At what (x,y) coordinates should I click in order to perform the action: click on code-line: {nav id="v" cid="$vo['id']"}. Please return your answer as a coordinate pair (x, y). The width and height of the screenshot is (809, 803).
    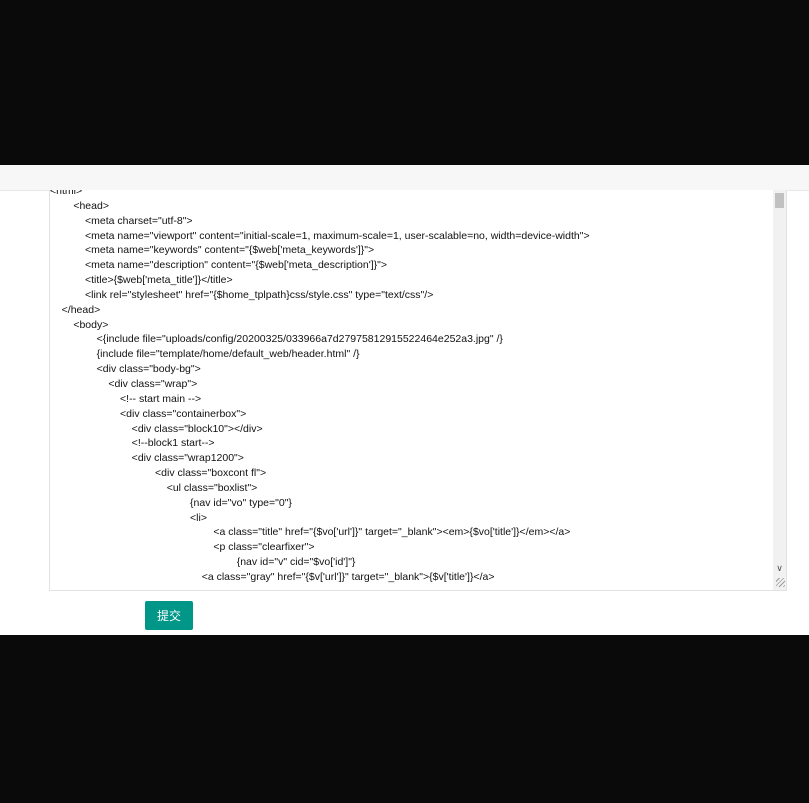
    Looking at the image, I should click on (203, 562).